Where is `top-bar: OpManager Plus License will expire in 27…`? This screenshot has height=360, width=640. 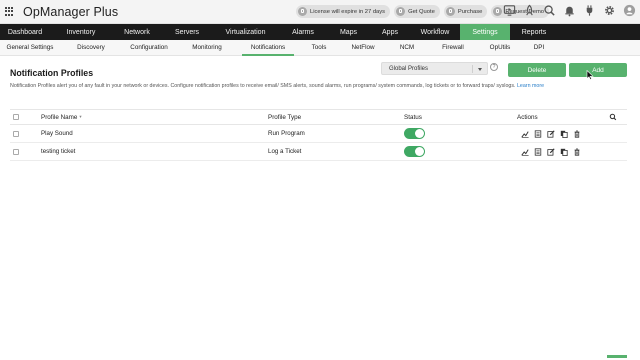
top-bar: OpManager Plus License will expire in 27… is located at coordinates (320, 12).